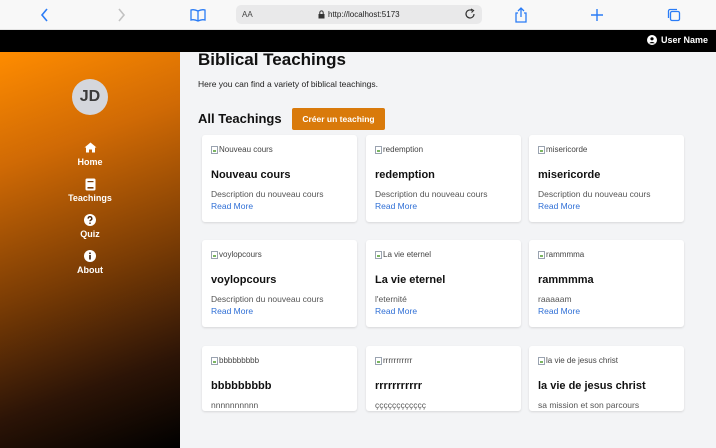 This screenshot has width=716, height=448. What do you see at coordinates (90, 256) in the screenshot?
I see `info-icon` at bounding box center [90, 256].